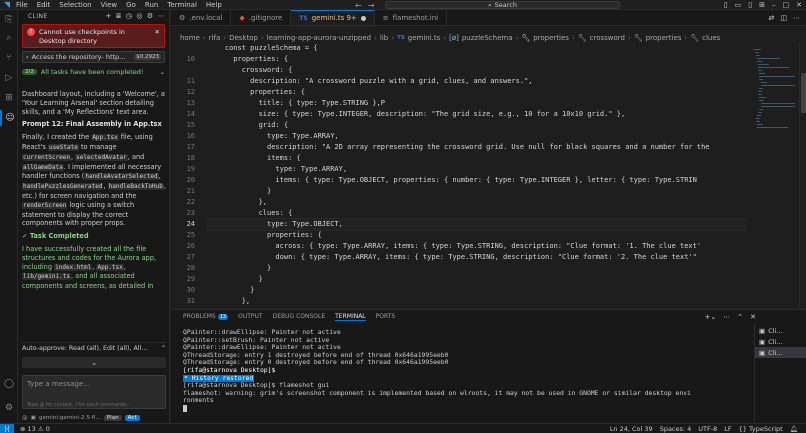  What do you see at coordinates (711, 317) in the screenshot?
I see `new-terminal-icon: +⌄` at bounding box center [711, 317].